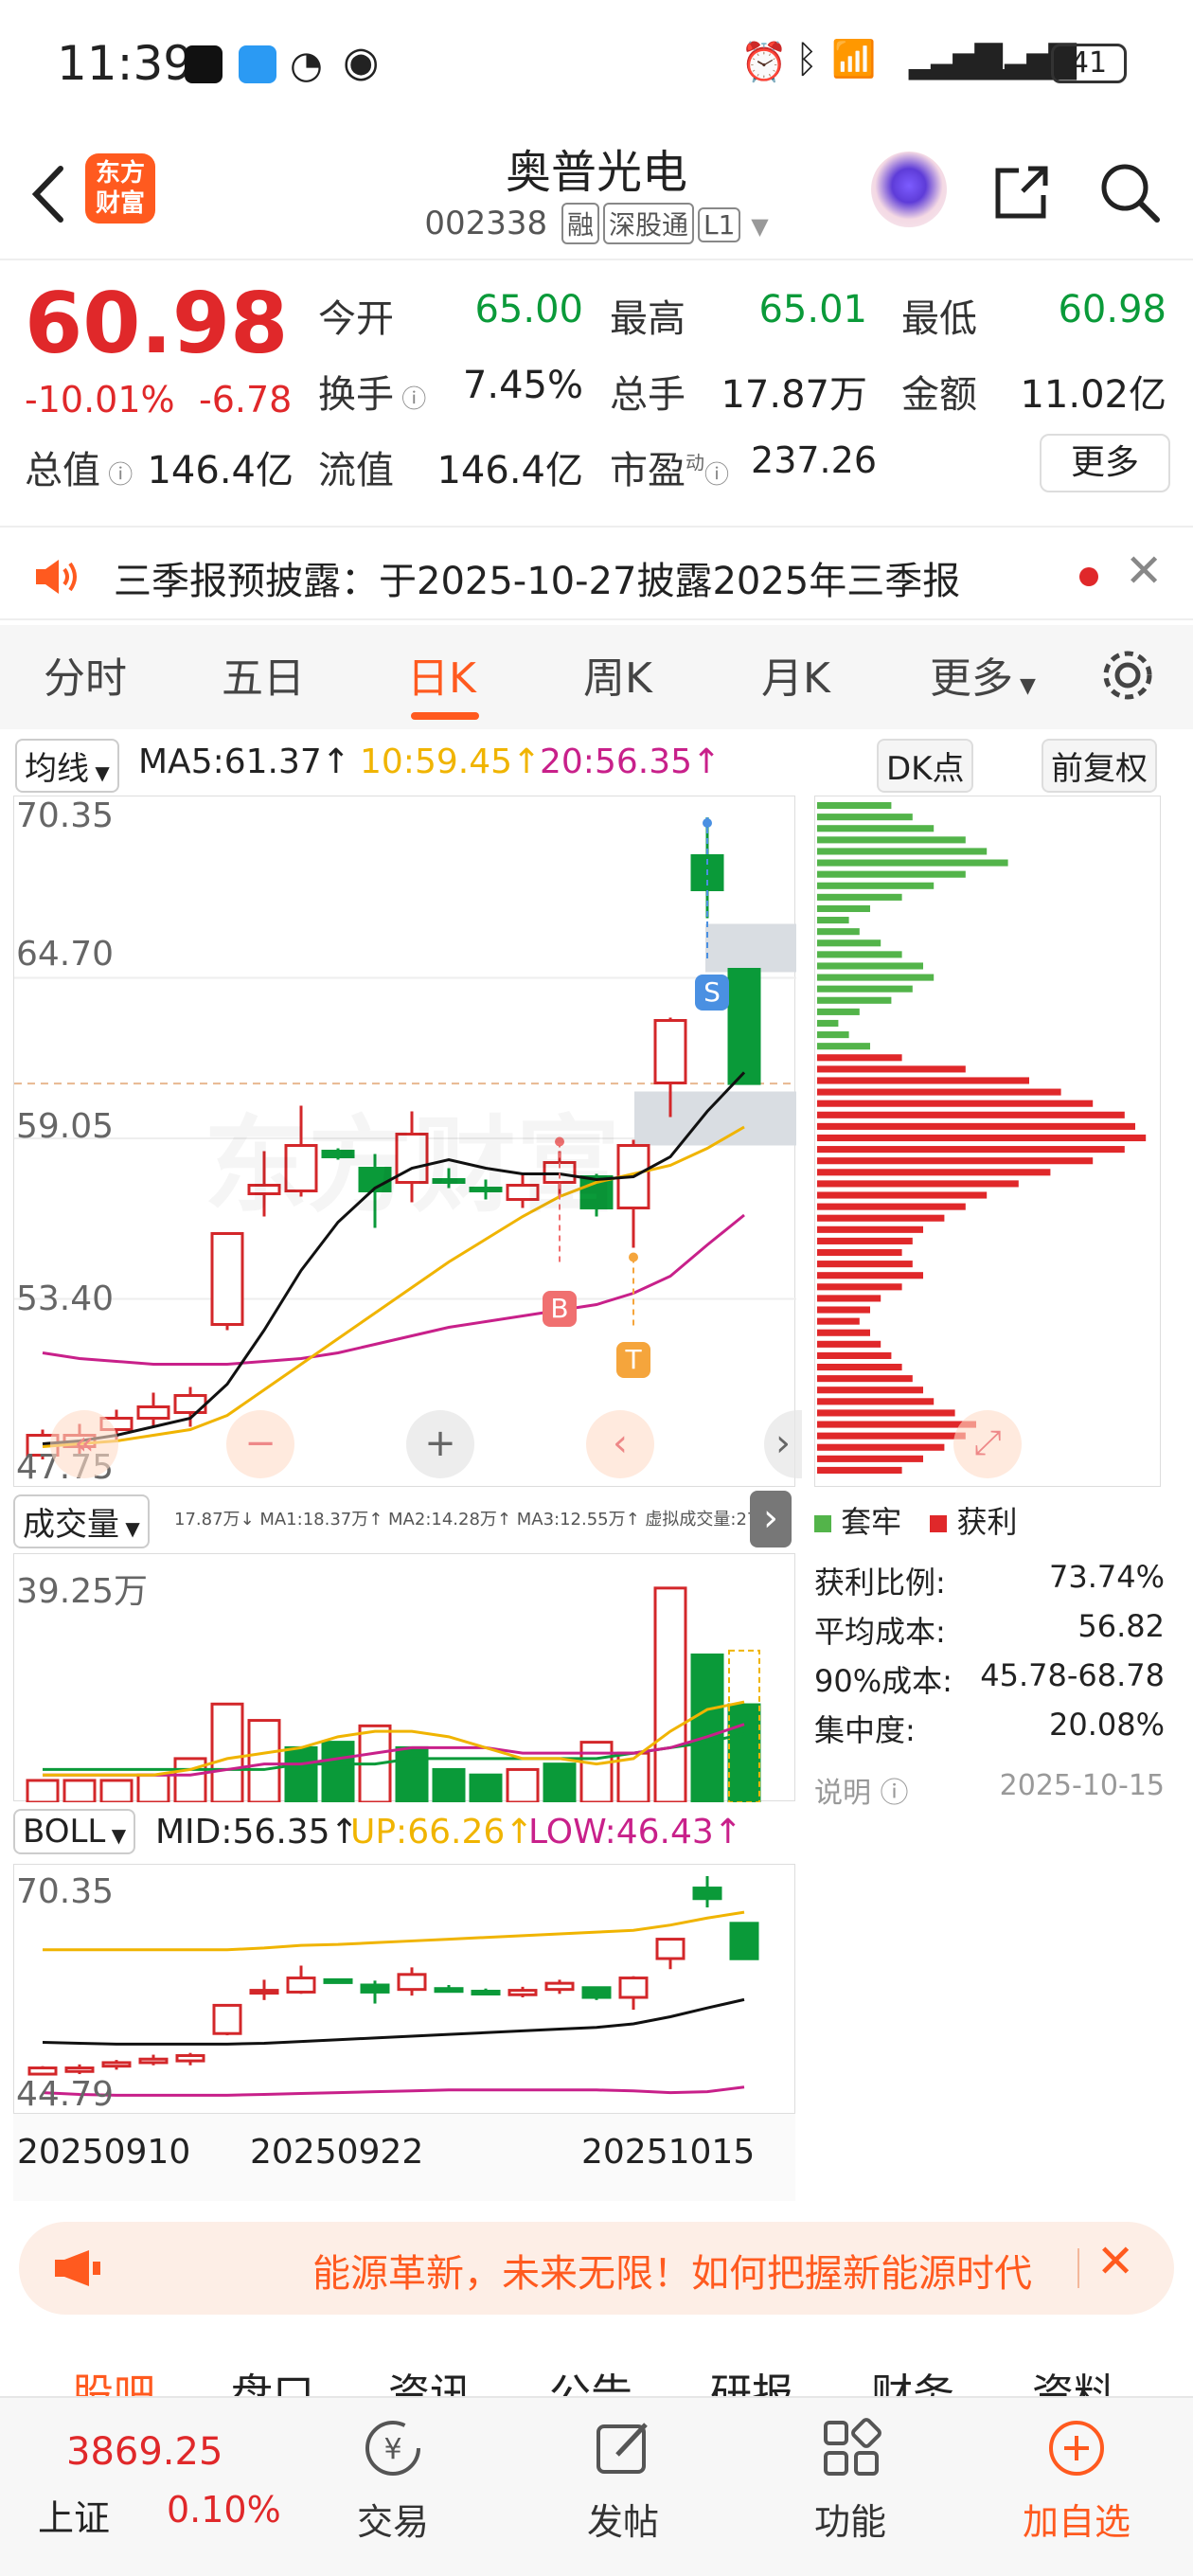 The width and height of the screenshot is (1193, 2576). Describe the element at coordinates (64, 1832) in the screenshot. I see `boll-selector-label: BOLL` at that location.